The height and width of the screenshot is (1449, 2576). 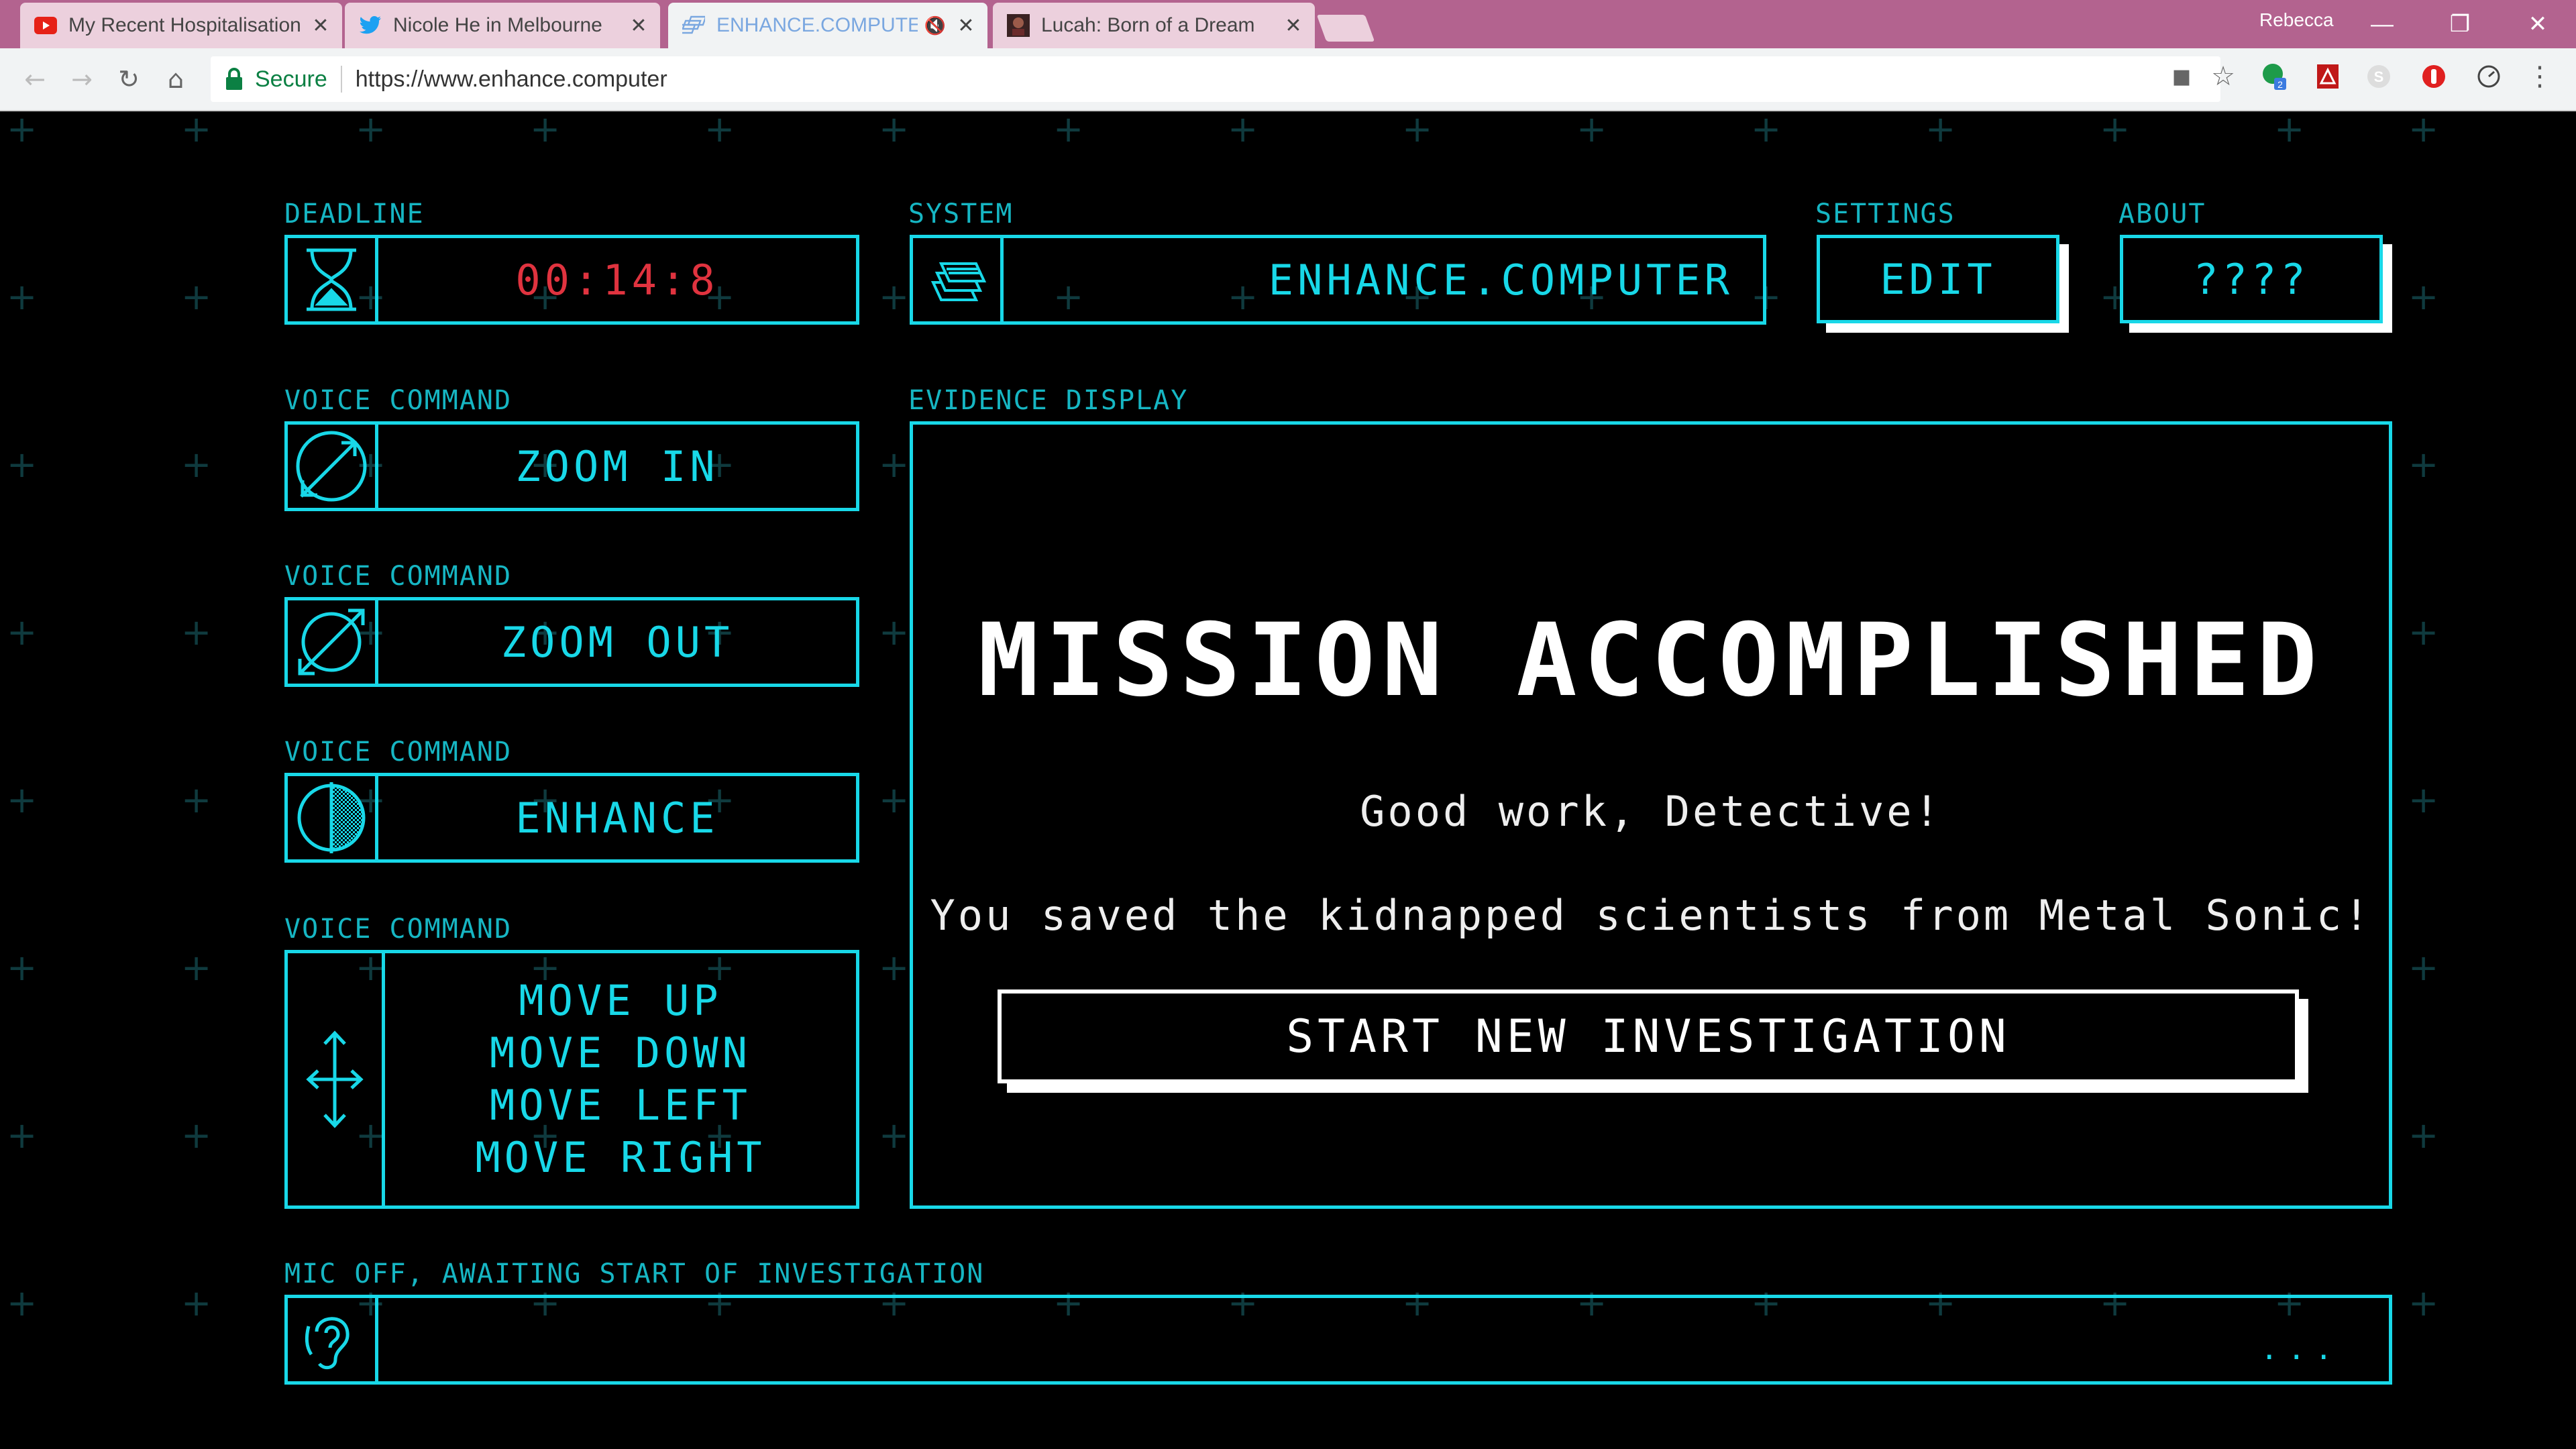 I want to click on tab-title: ENHANCE.COMPUTER, so click(x=817, y=25).